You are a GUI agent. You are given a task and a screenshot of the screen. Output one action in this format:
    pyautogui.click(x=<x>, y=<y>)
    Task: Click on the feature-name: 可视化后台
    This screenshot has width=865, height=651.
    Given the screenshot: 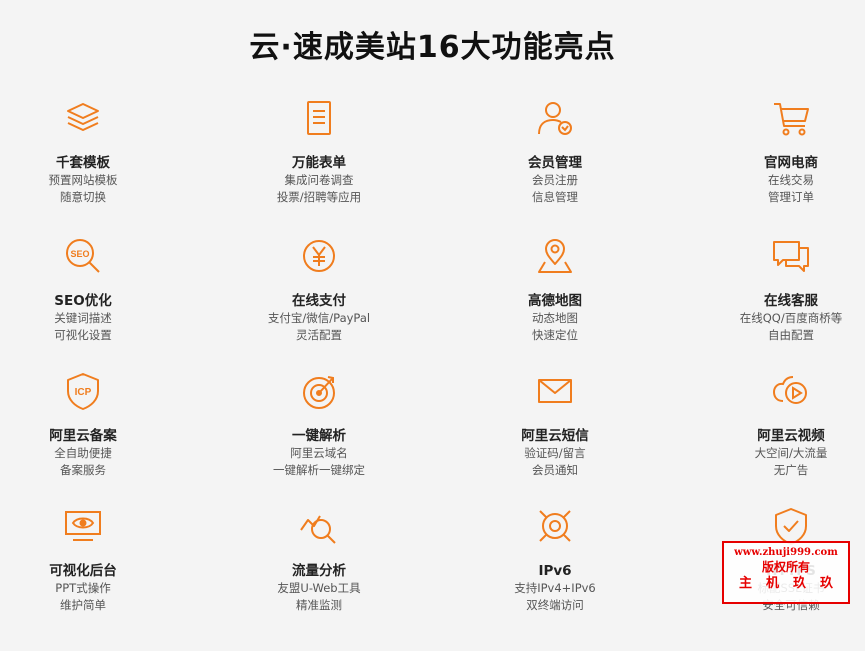 What is the action you would take?
    pyautogui.click(x=83, y=571)
    